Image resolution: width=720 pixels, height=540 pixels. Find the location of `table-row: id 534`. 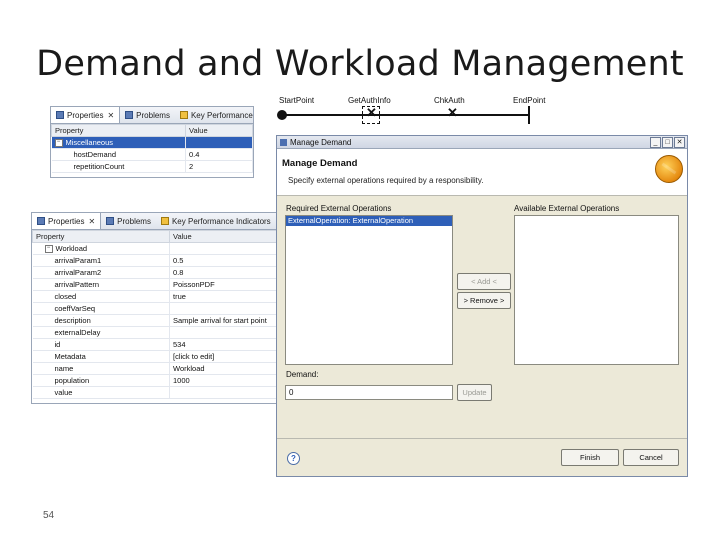

table-row: id 534 is located at coordinates (157, 344).